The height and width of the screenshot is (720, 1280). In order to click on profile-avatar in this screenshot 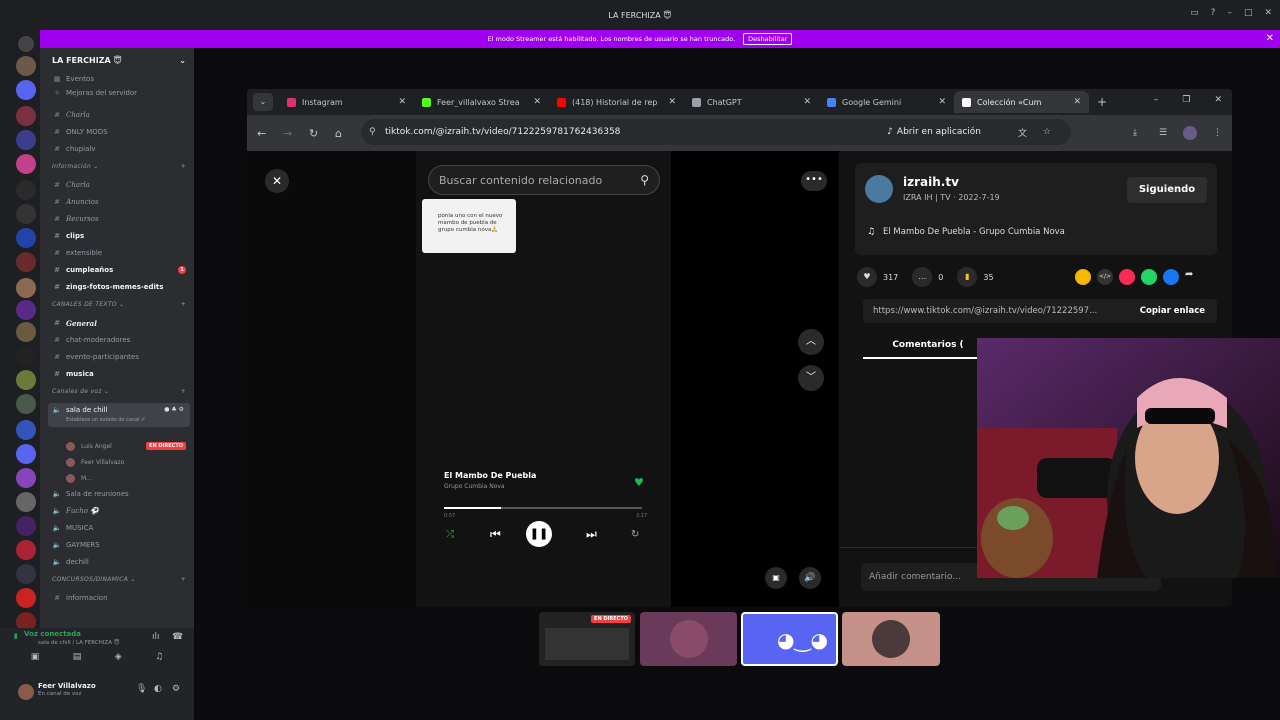, I will do `click(1190, 133)`.